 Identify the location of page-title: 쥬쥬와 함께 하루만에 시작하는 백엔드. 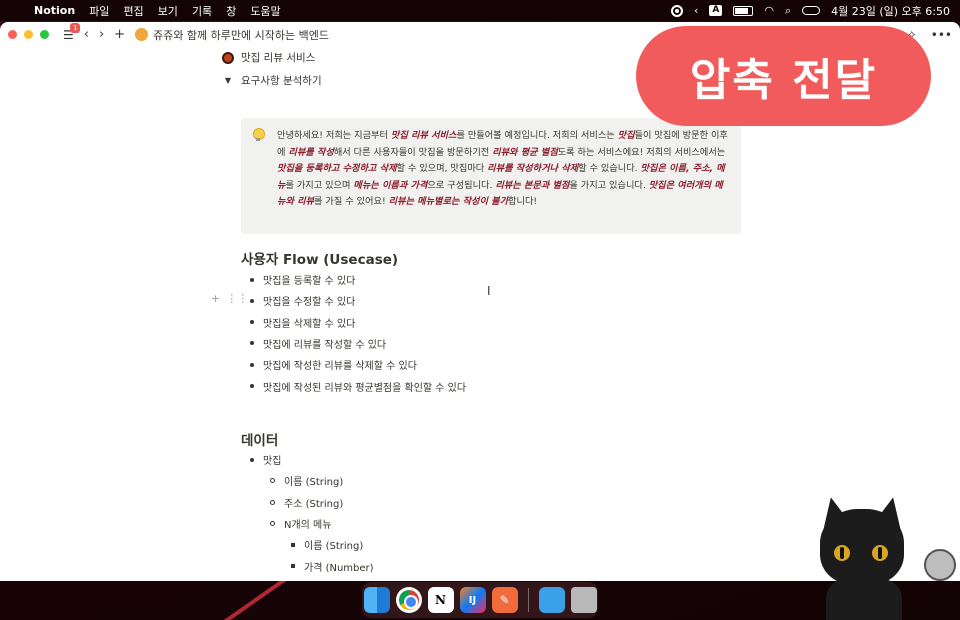
(241, 35).